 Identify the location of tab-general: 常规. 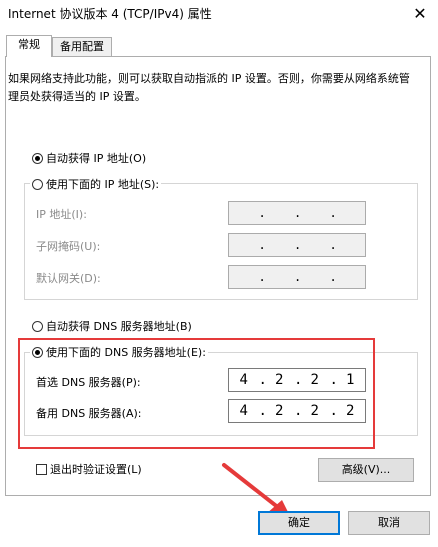
(29, 46).